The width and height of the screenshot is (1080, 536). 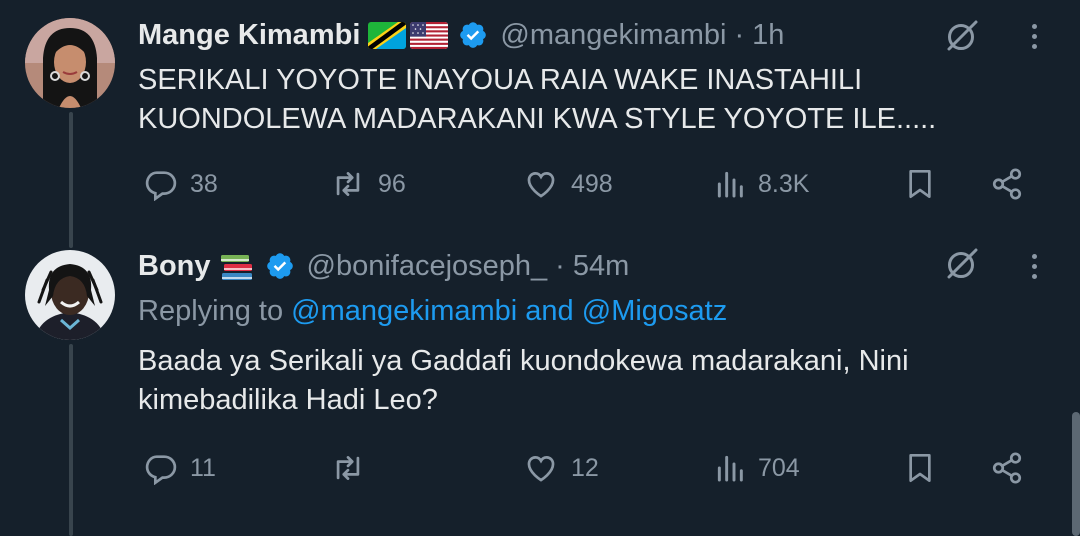 I want to click on display-name: Mange Kimambi, so click(x=249, y=35).